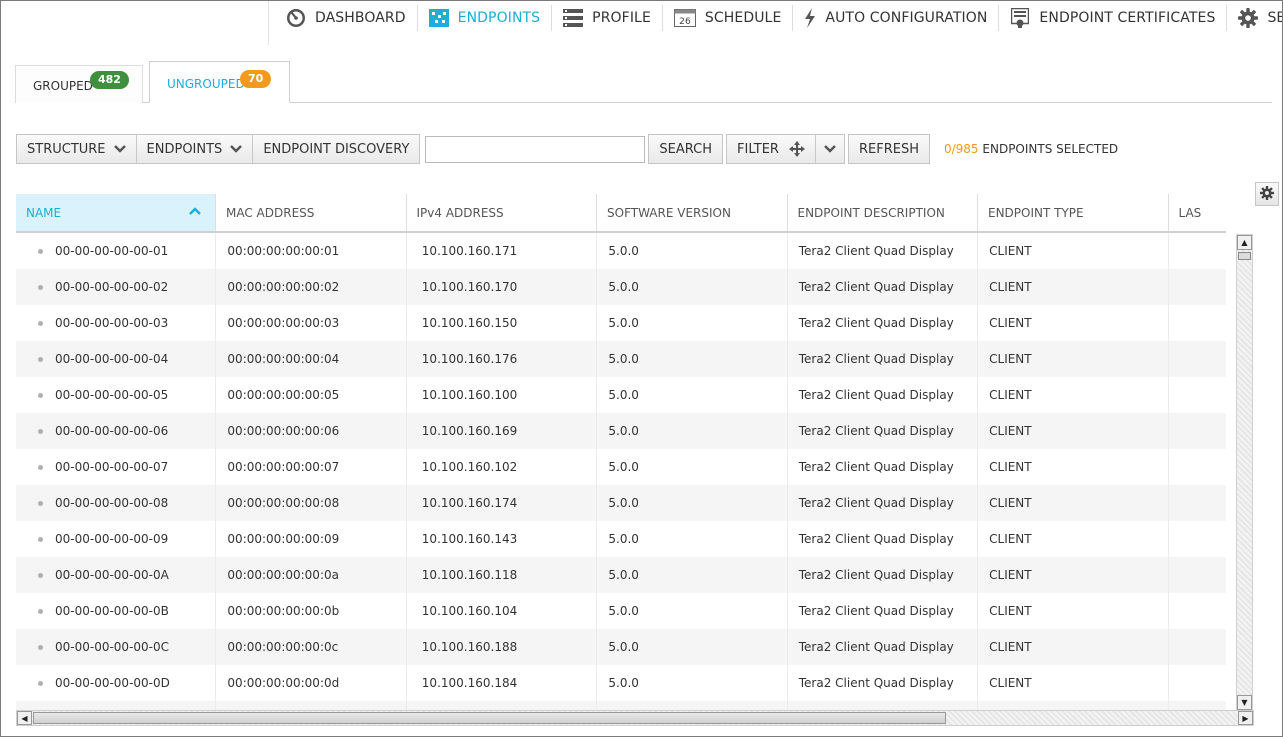 The image size is (1283, 737). I want to click on nav-endpoint-certificates: ENDPOINT CERTIFICATES, so click(1113, 18).